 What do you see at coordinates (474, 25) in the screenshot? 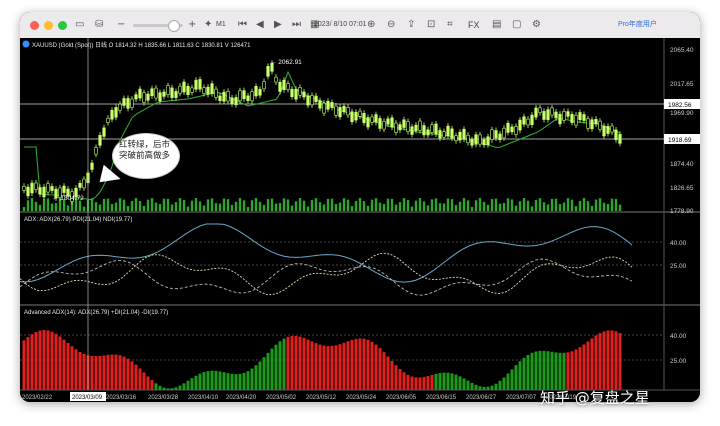
I see `fx-icon: FX` at bounding box center [474, 25].